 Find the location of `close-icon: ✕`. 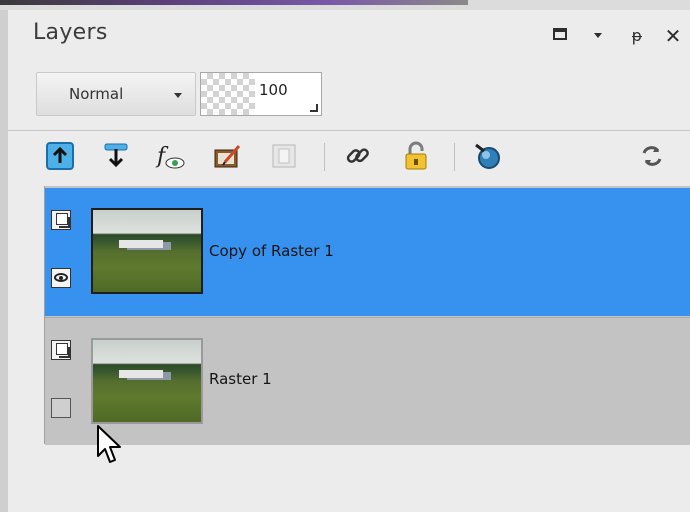

close-icon: ✕ is located at coordinates (673, 36).